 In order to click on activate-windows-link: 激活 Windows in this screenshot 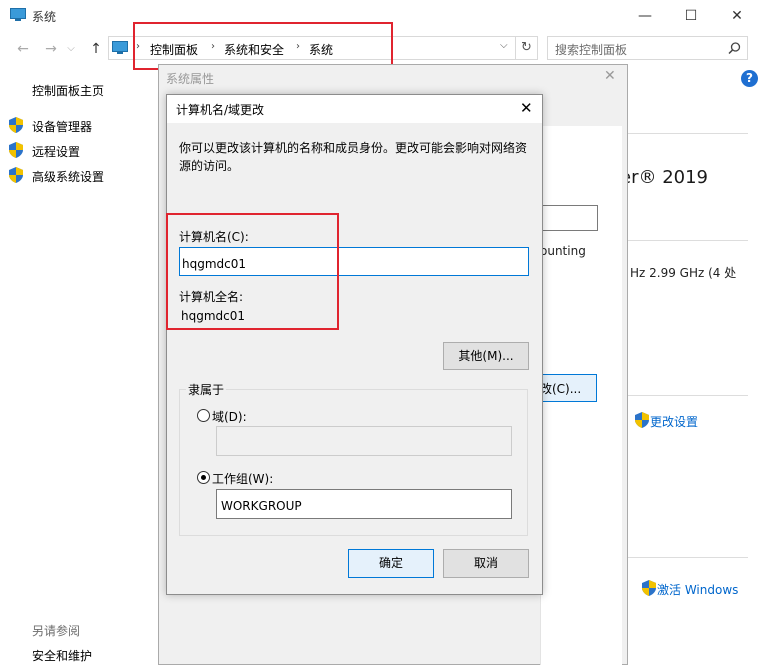, I will do `click(697, 589)`.